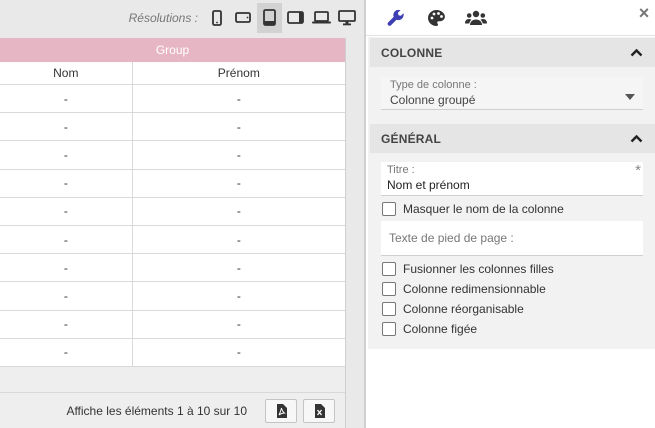 The width and height of the screenshot is (655, 428). I want to click on column-header-nom: Nom, so click(66, 73).